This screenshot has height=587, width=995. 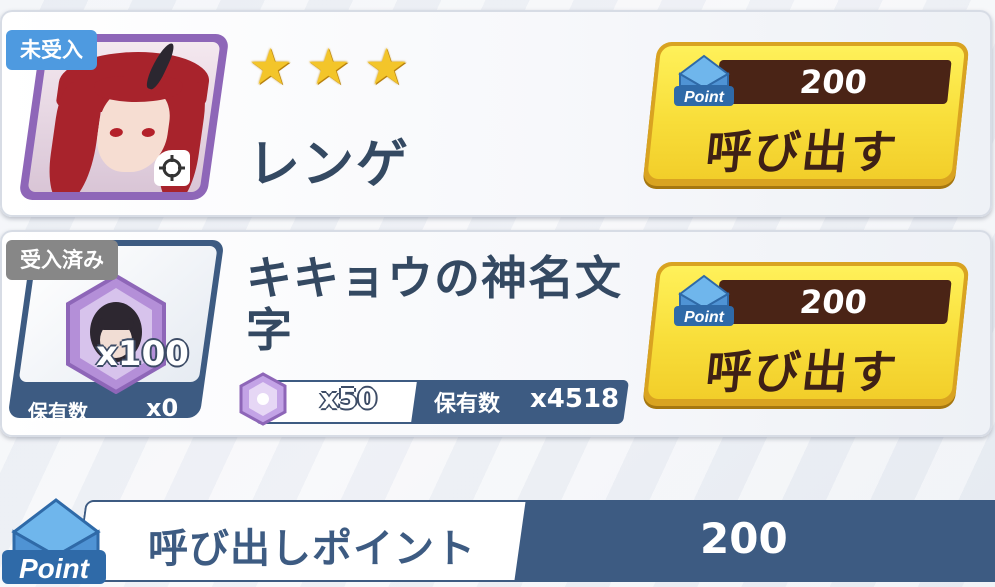 I want to click on purple-gem-icon, so click(x=263, y=399).